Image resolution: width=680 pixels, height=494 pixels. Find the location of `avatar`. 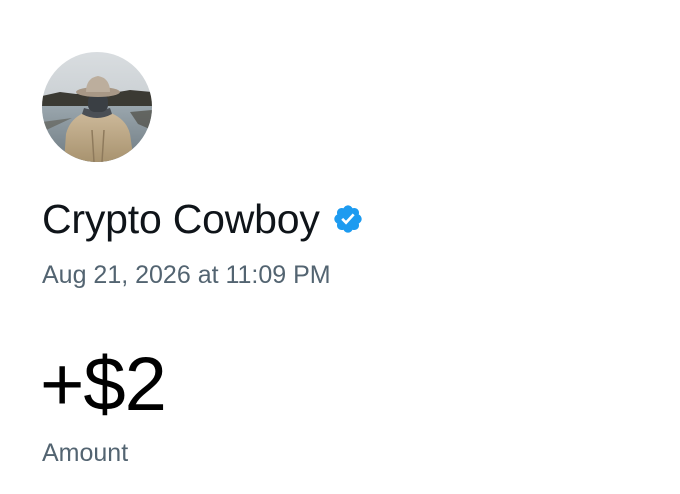

avatar is located at coordinates (97, 107).